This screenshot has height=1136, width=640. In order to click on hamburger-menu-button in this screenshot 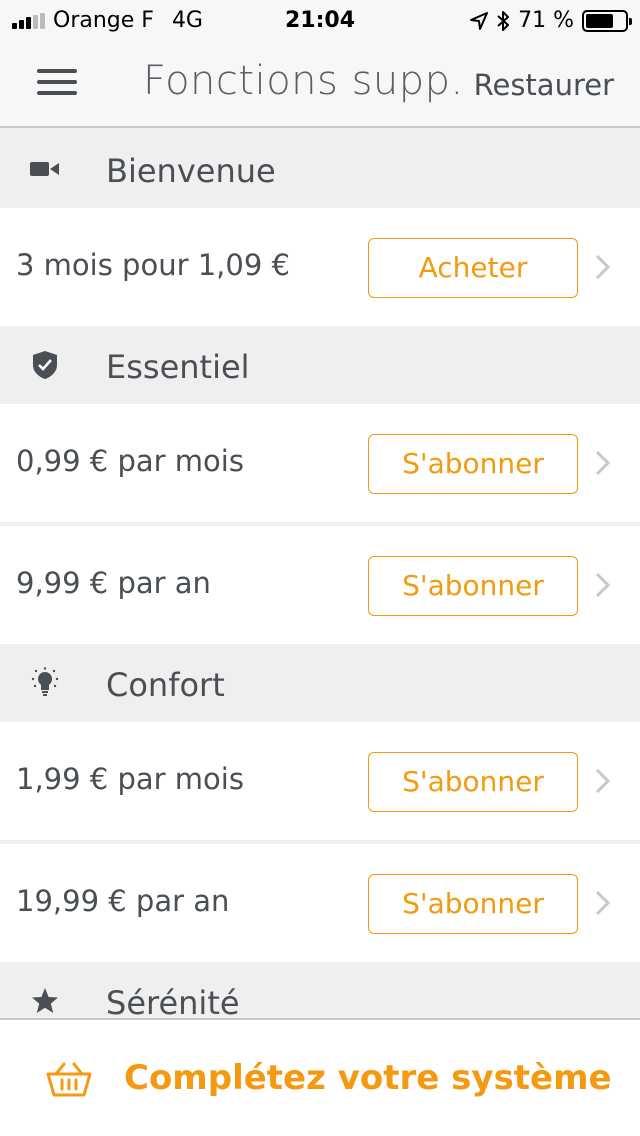, I will do `click(57, 84)`.